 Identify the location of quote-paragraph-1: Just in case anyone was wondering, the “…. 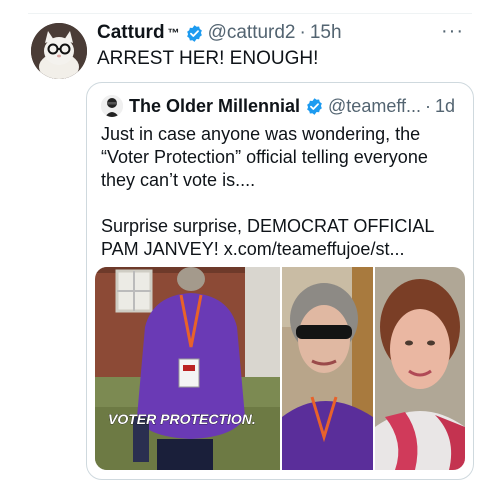
(264, 157).